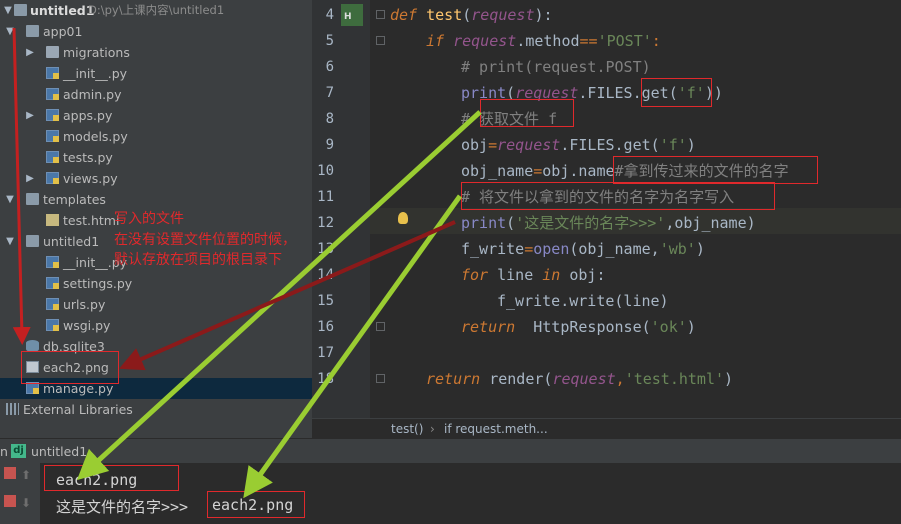  I want to click on red-arrow-down, so click(21, 186).